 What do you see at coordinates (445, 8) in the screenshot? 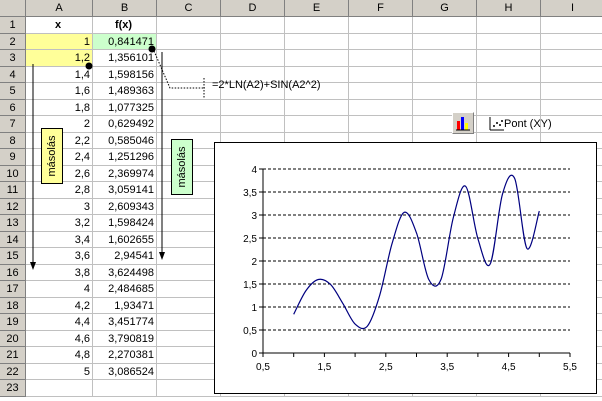
I see `column-header-g: G` at bounding box center [445, 8].